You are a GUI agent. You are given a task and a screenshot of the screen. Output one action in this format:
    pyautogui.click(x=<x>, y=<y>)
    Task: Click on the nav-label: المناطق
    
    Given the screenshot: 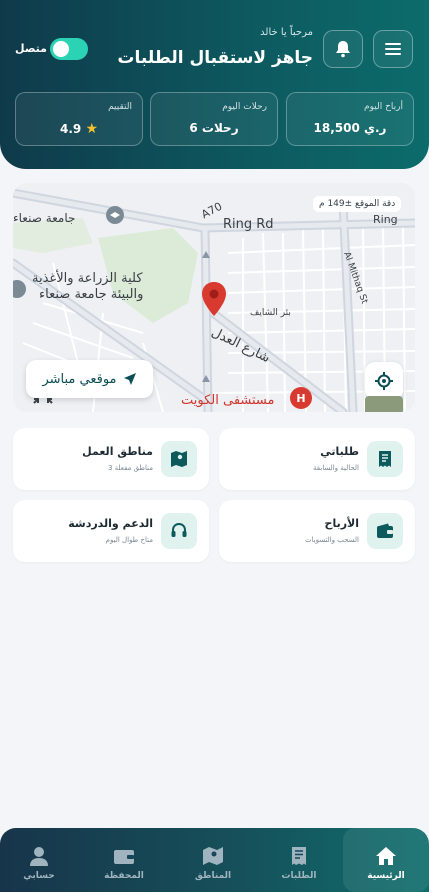 What is the action you would take?
    pyautogui.click(x=213, y=876)
    